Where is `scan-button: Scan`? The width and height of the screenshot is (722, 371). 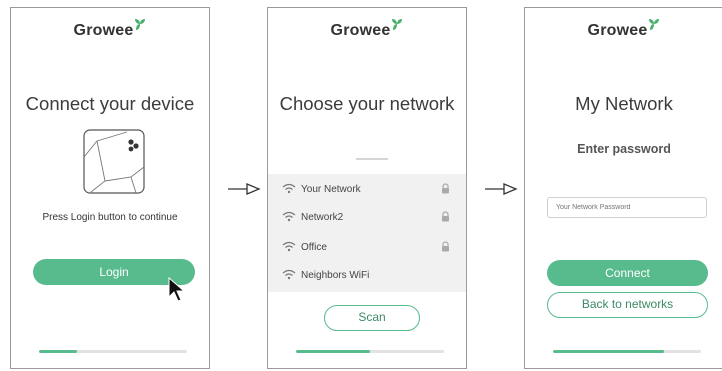 scan-button: Scan is located at coordinates (372, 318).